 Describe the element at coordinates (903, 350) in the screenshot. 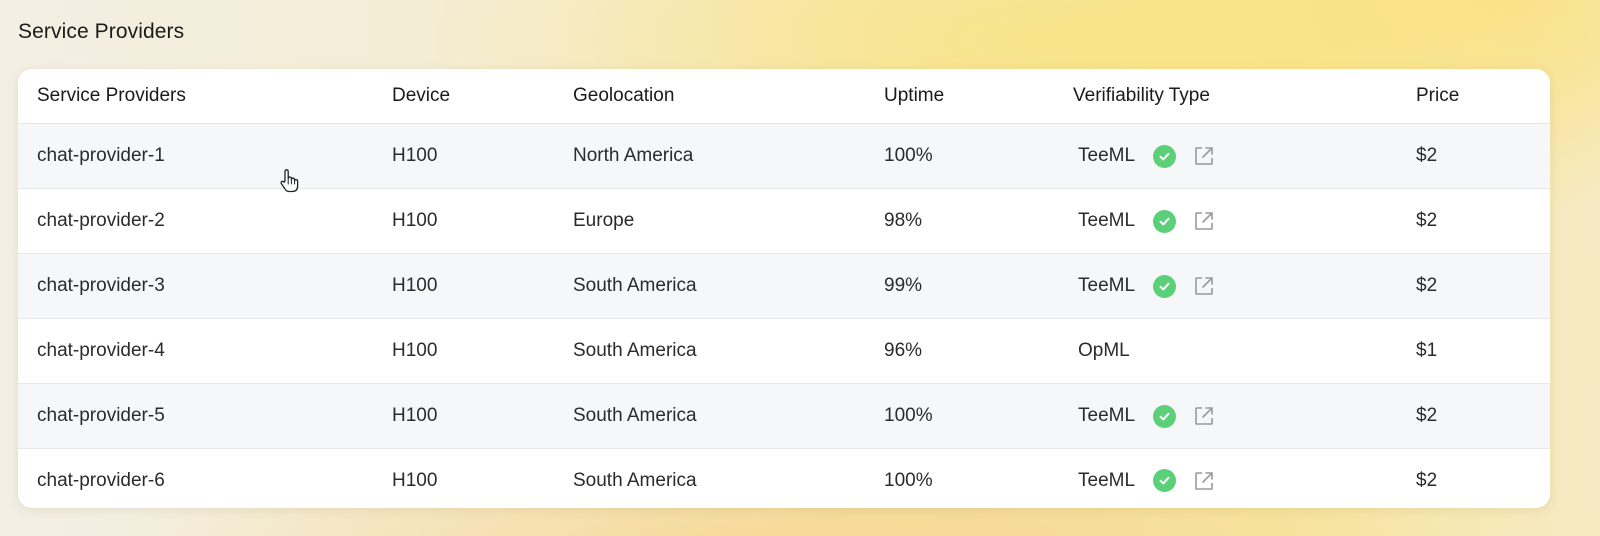

I see `uptime: 96%` at that location.